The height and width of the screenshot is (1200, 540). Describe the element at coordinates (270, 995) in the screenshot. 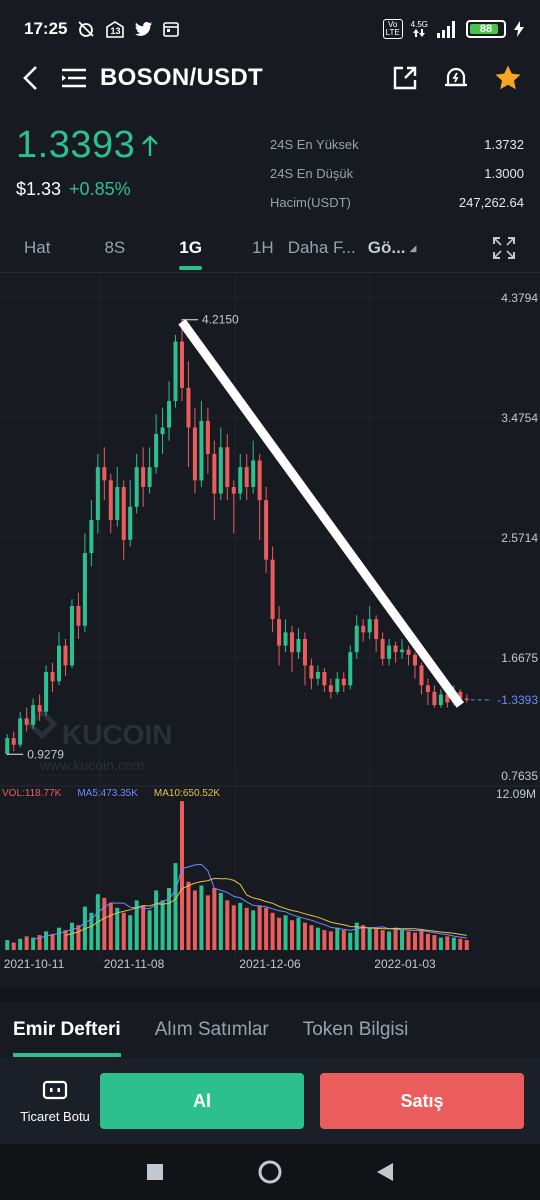

I see `section-band` at that location.